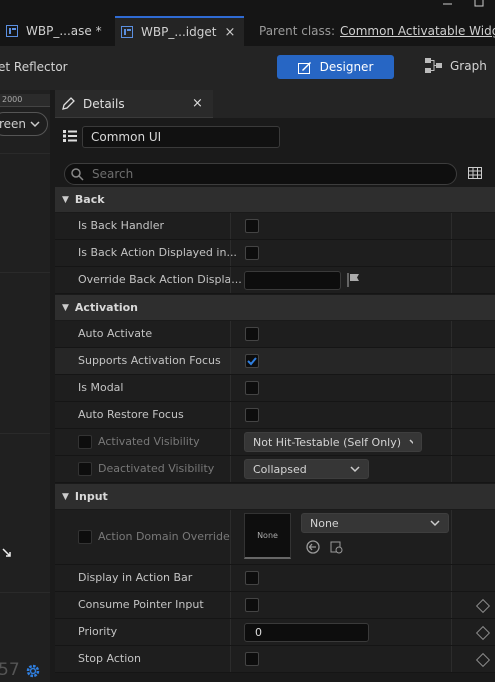  What do you see at coordinates (98, 631) in the screenshot?
I see `property-label: Priority` at bounding box center [98, 631].